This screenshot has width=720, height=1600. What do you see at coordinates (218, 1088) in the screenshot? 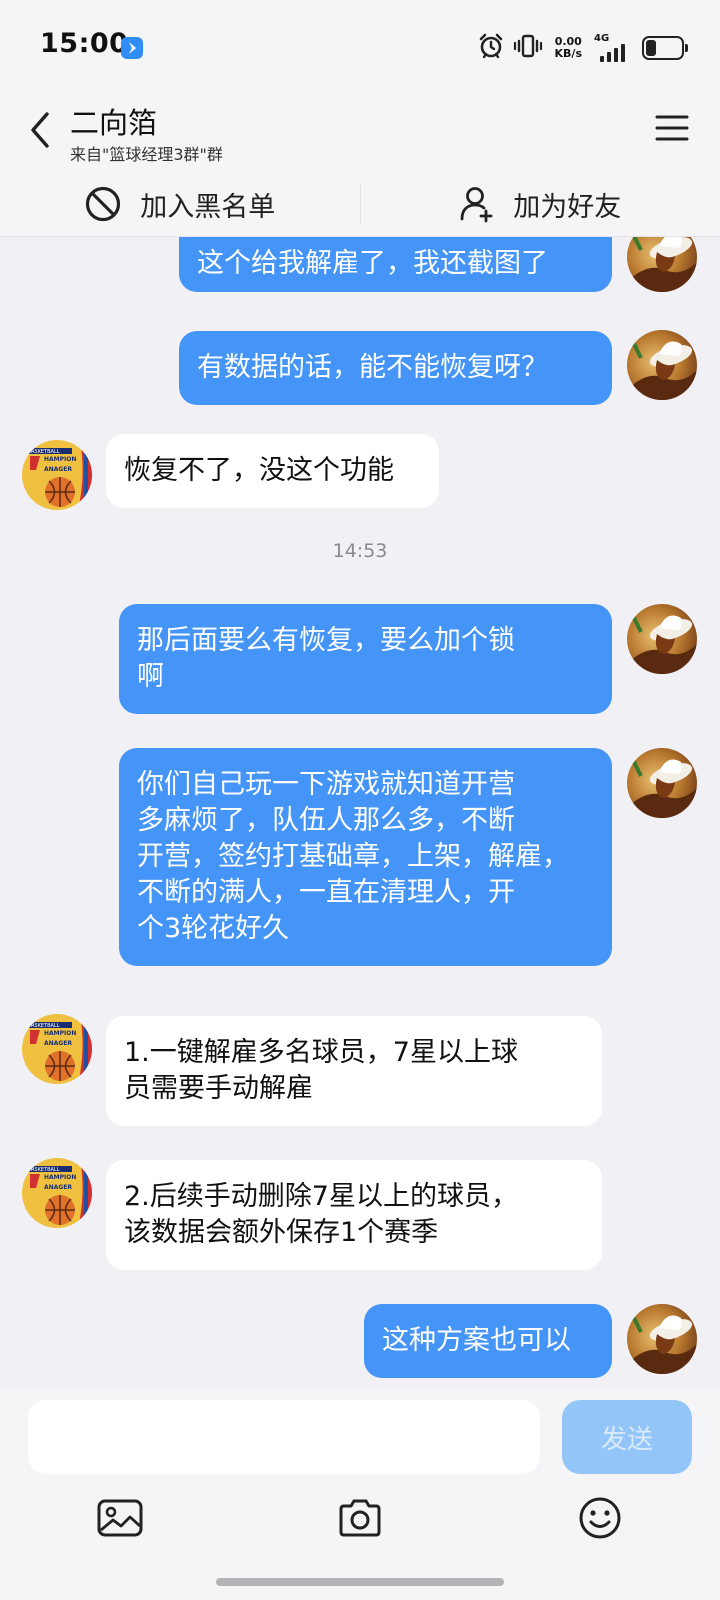
I see `message-text-line: 员需要手动解雇` at bounding box center [218, 1088].